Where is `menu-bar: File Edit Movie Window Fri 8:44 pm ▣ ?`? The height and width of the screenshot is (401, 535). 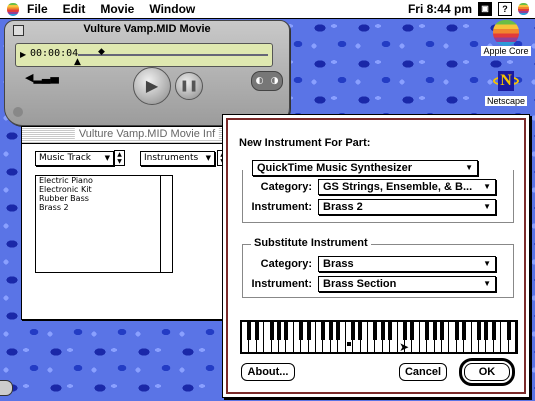 menu-bar: File Edit Movie Window Fri 8:44 pm ▣ ? is located at coordinates (267, 9).